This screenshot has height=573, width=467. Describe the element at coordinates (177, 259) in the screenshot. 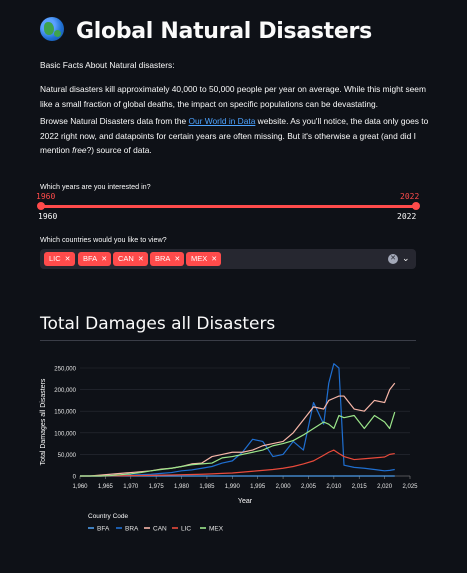

I see `remove-bra-icon: ✕` at that location.